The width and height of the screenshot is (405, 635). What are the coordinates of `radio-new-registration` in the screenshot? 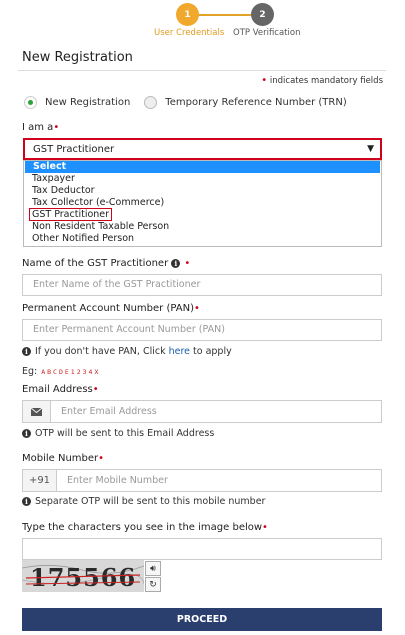 It's located at (30, 102).